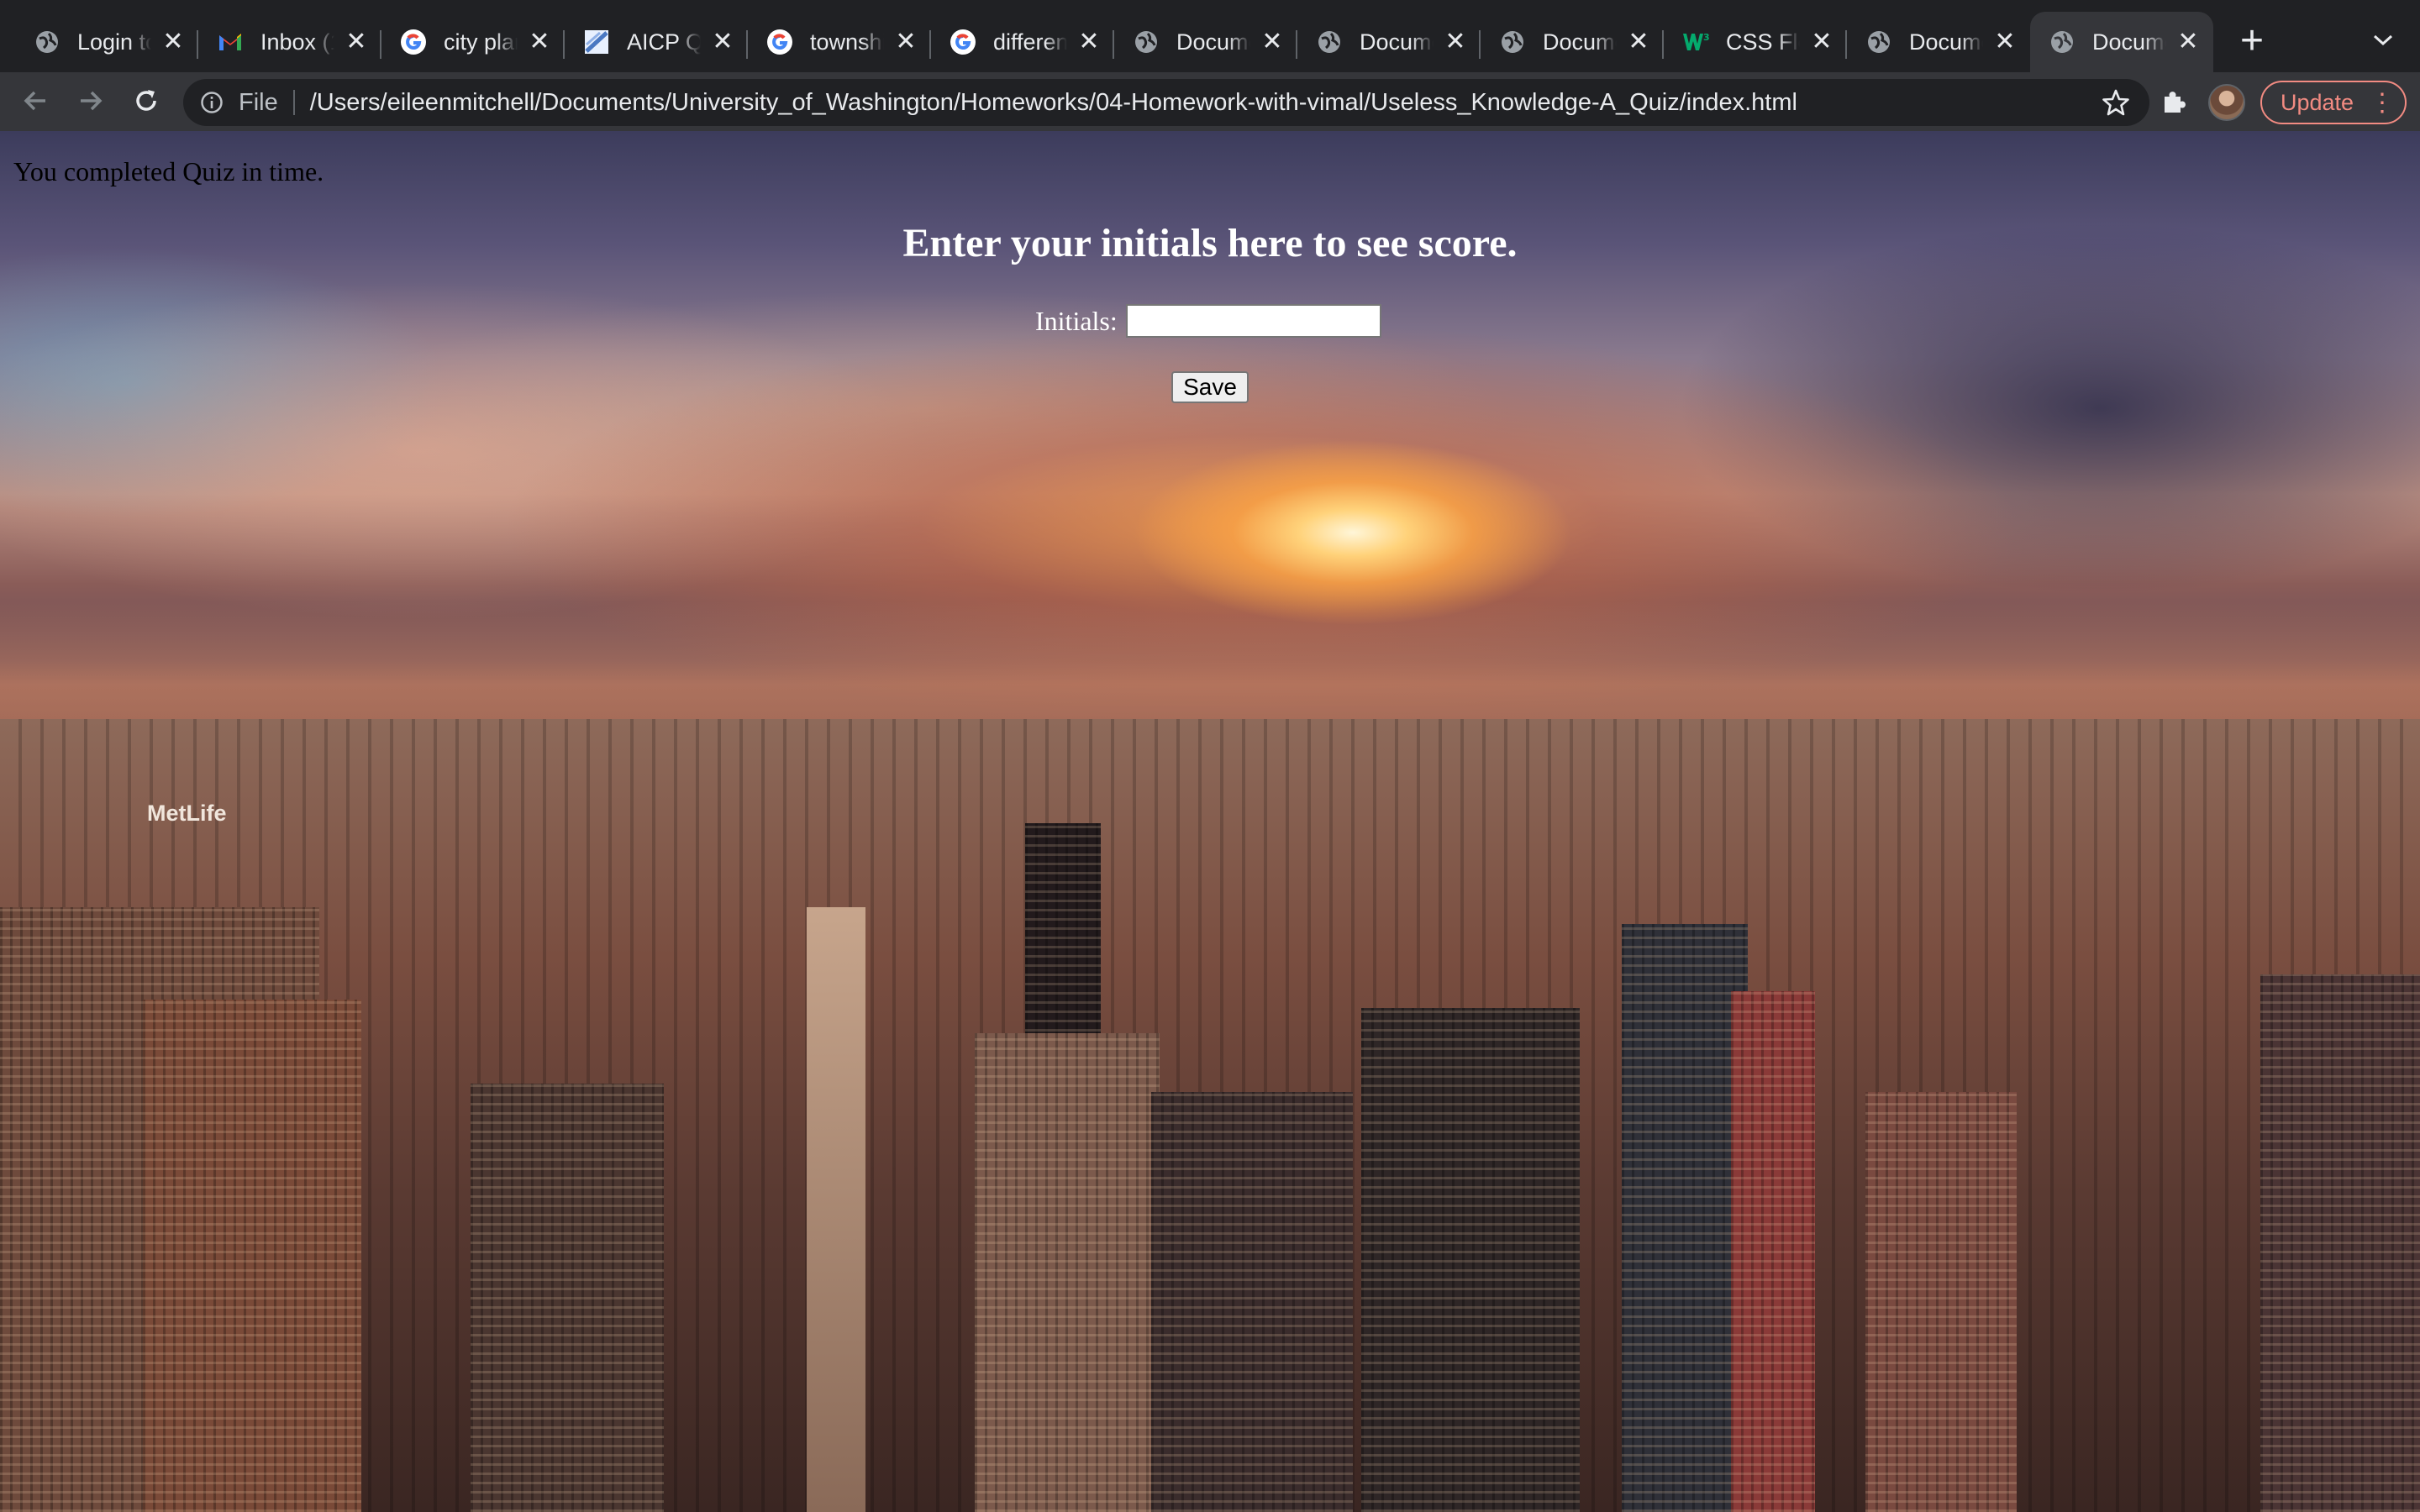 This screenshot has width=2420, height=1512. I want to click on tab-5: differen ✕, so click(1022, 42).